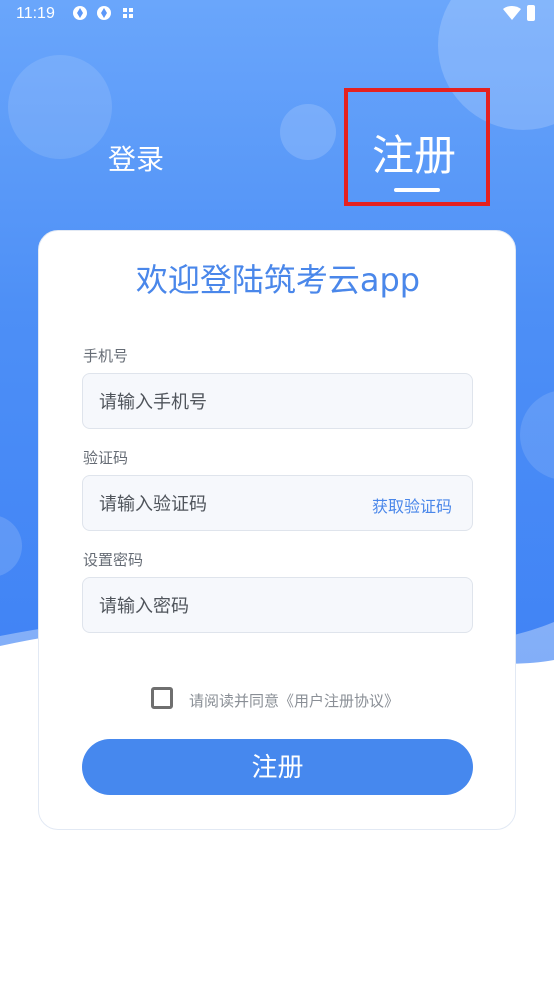 The image size is (554, 986). Describe the element at coordinates (412, 505) in the screenshot. I see `get-code-button: 获取验证码` at that location.